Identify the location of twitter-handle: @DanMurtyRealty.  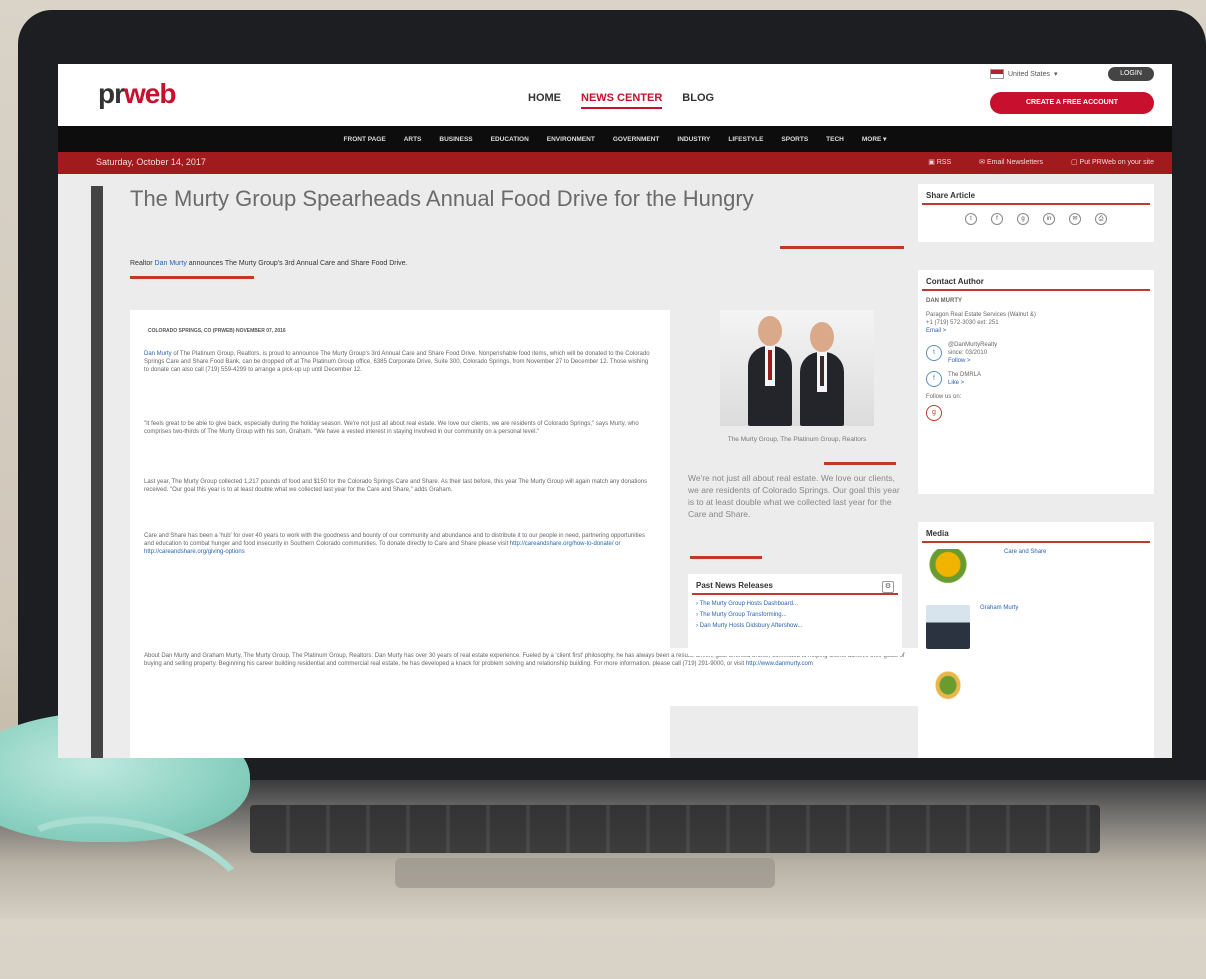
(973, 345).